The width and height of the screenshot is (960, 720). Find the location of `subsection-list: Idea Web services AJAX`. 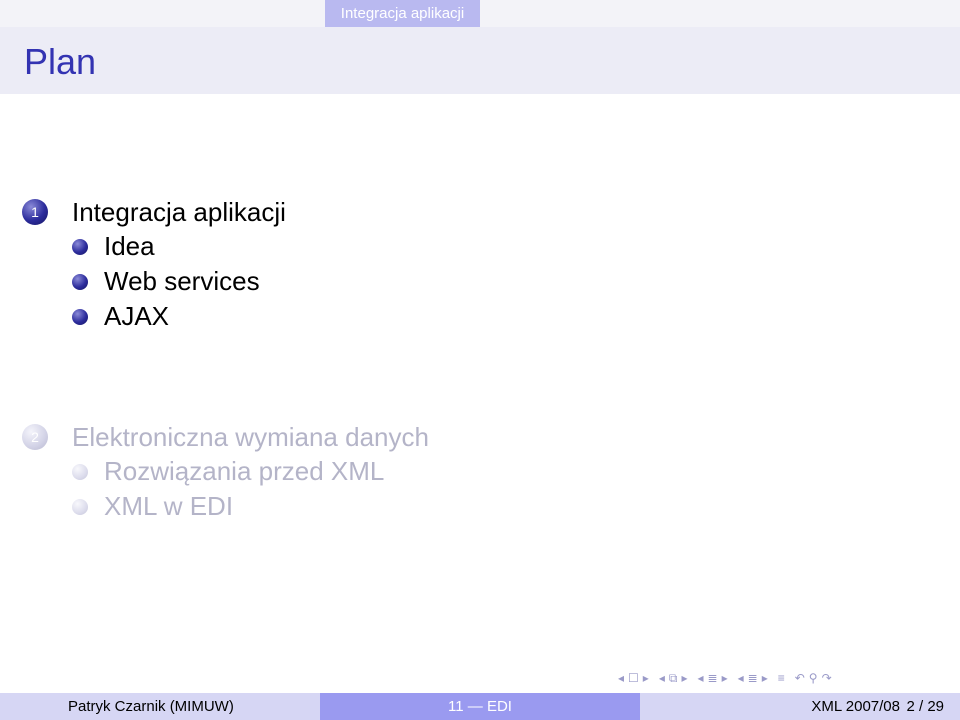

subsection-list: Idea Web services AJAX is located at coordinates (179, 281).